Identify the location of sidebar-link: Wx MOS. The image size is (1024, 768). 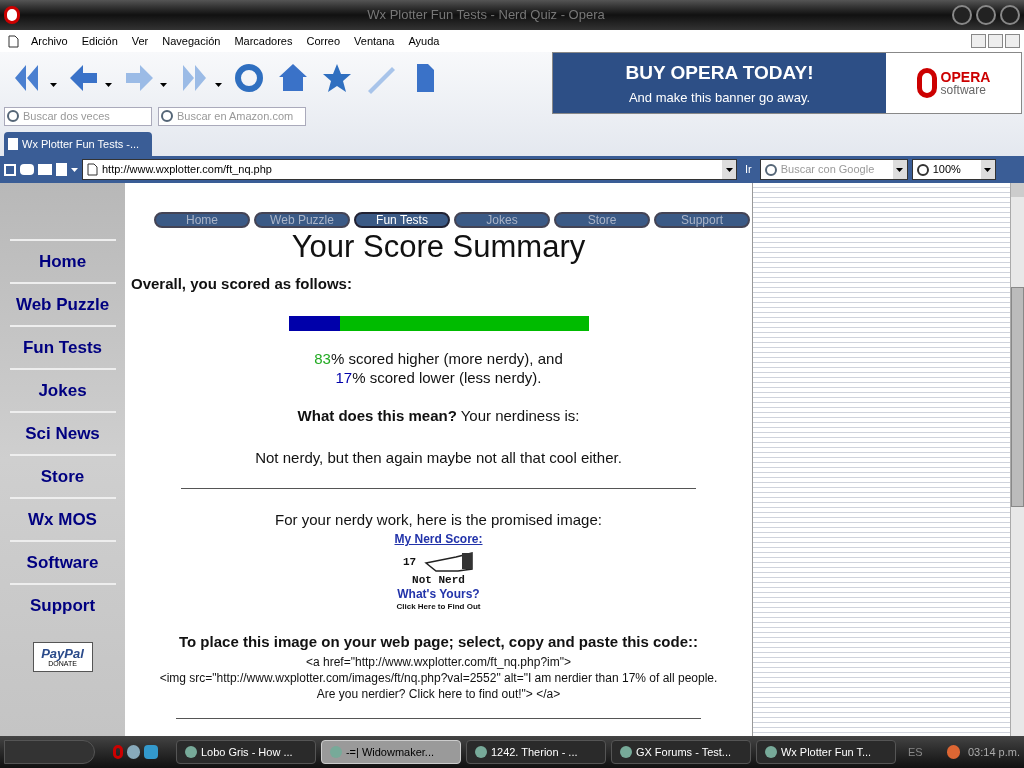
(62, 518).